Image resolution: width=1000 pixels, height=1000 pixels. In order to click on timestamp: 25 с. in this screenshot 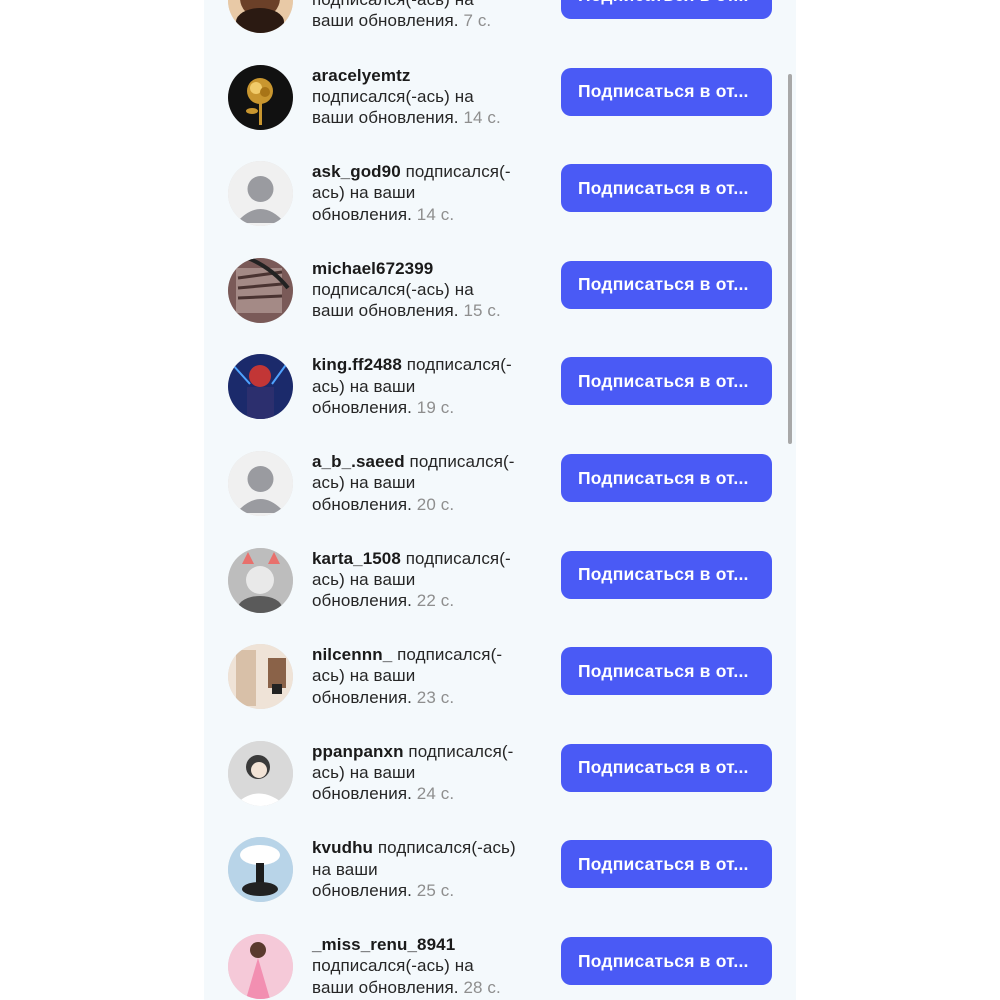, I will do `click(435, 890)`.